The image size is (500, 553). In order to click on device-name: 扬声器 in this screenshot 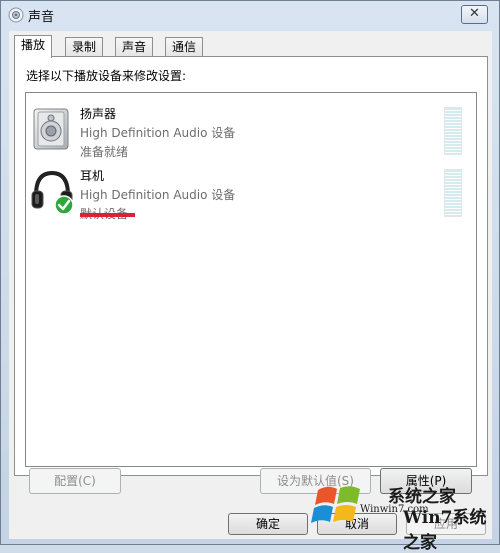, I will do `click(98, 114)`.